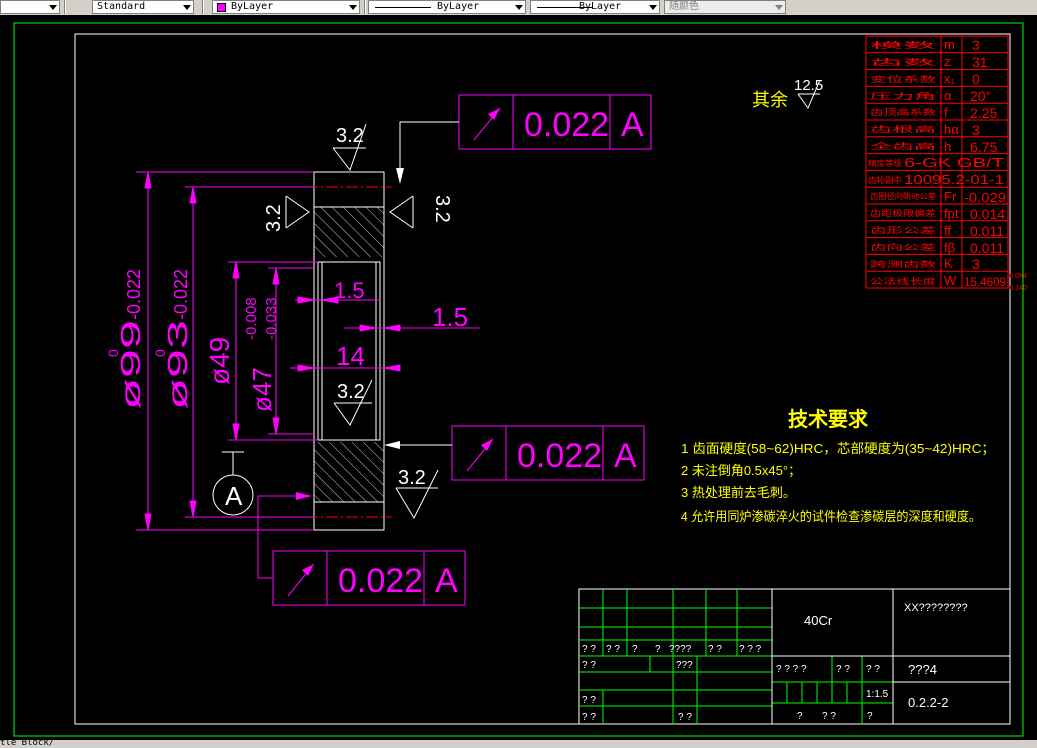  I want to click on tolerance-datum: A, so click(632, 125).